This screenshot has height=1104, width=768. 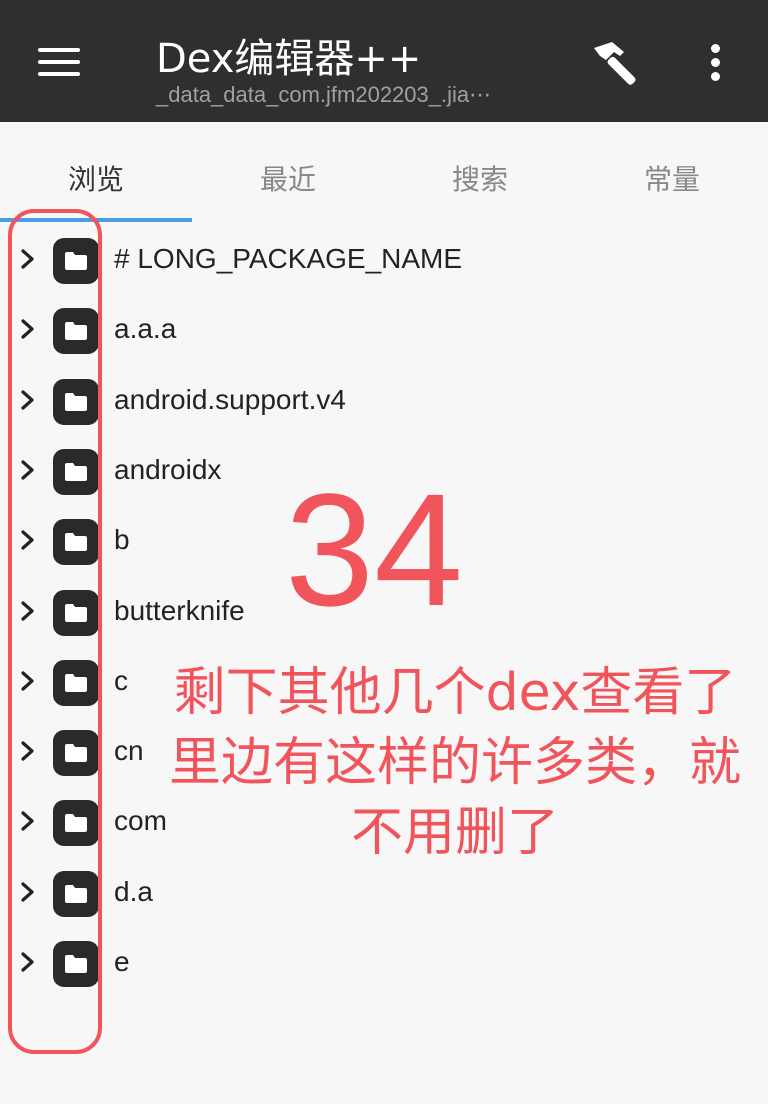 What do you see at coordinates (480, 178) in the screenshot?
I see `tab-search: 搜索` at bounding box center [480, 178].